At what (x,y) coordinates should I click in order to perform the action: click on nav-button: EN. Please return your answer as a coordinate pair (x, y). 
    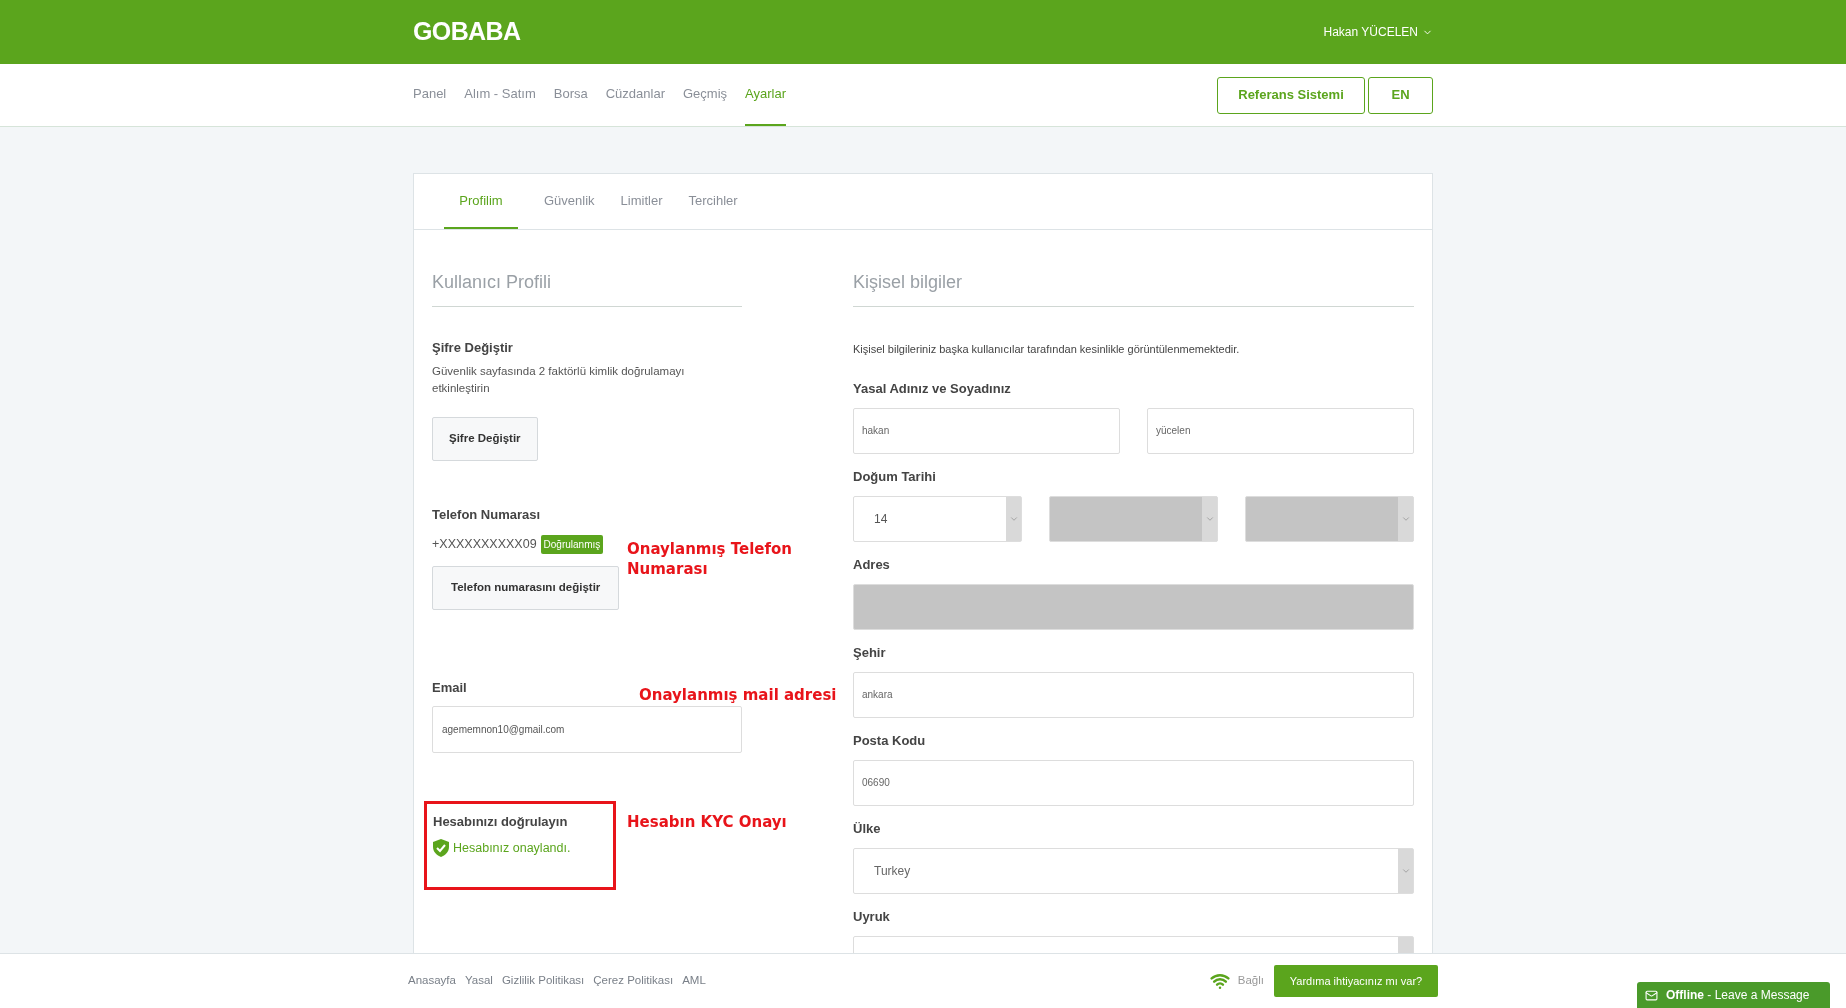
    Looking at the image, I should click on (1400, 95).